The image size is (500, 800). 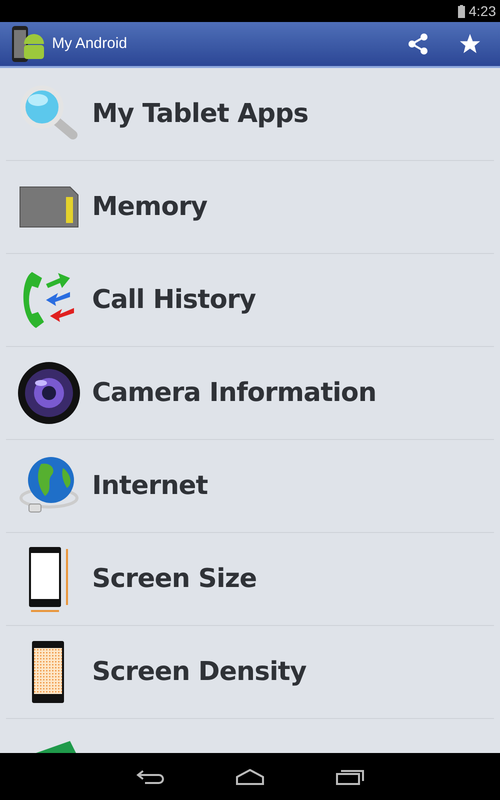 I want to click on star-icon, so click(x=470, y=44).